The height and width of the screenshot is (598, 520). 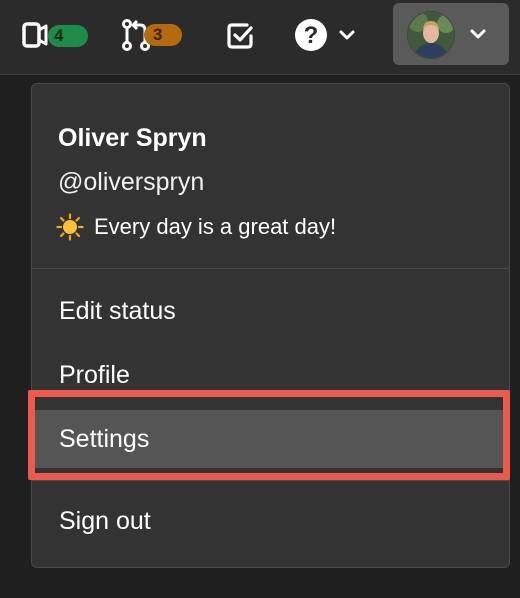 What do you see at coordinates (270, 268) in the screenshot?
I see `dropdown-divider` at bounding box center [270, 268].